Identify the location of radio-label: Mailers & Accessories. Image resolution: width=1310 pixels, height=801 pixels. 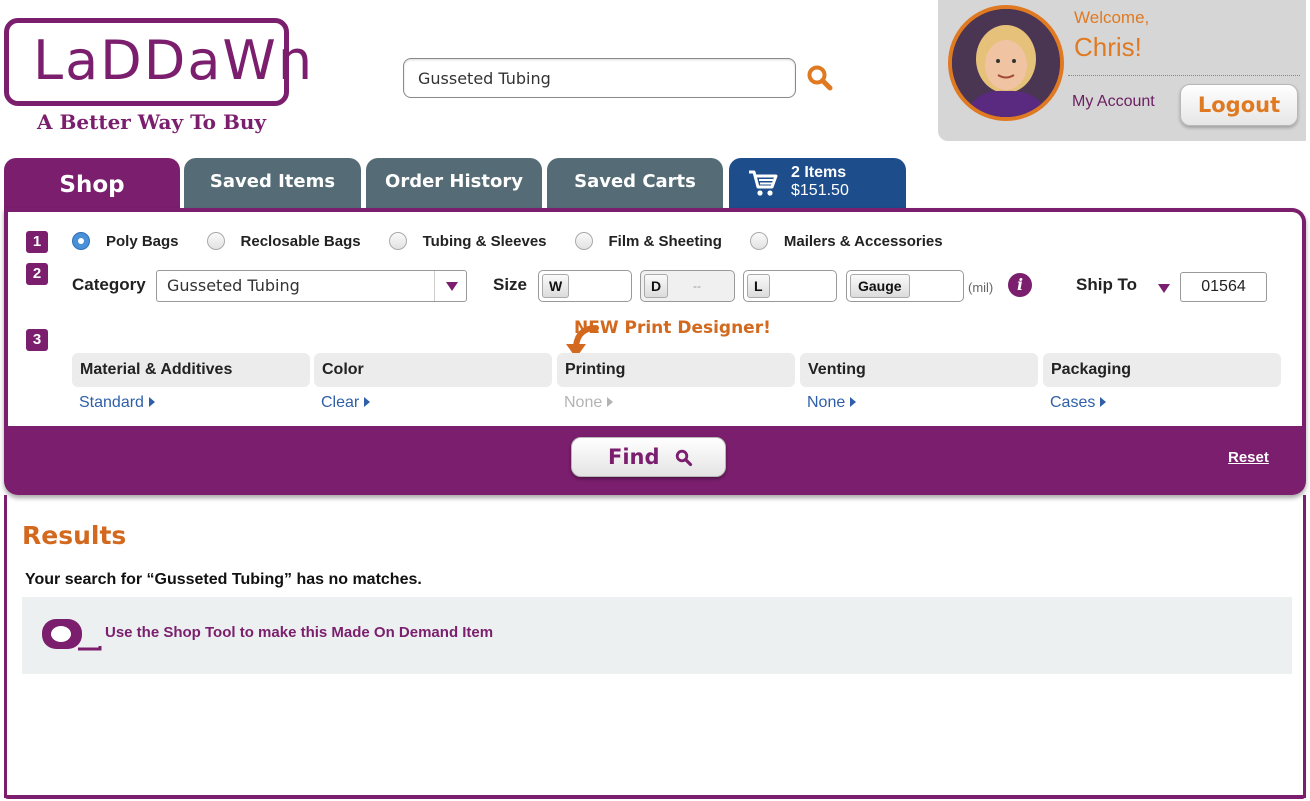
(863, 241).